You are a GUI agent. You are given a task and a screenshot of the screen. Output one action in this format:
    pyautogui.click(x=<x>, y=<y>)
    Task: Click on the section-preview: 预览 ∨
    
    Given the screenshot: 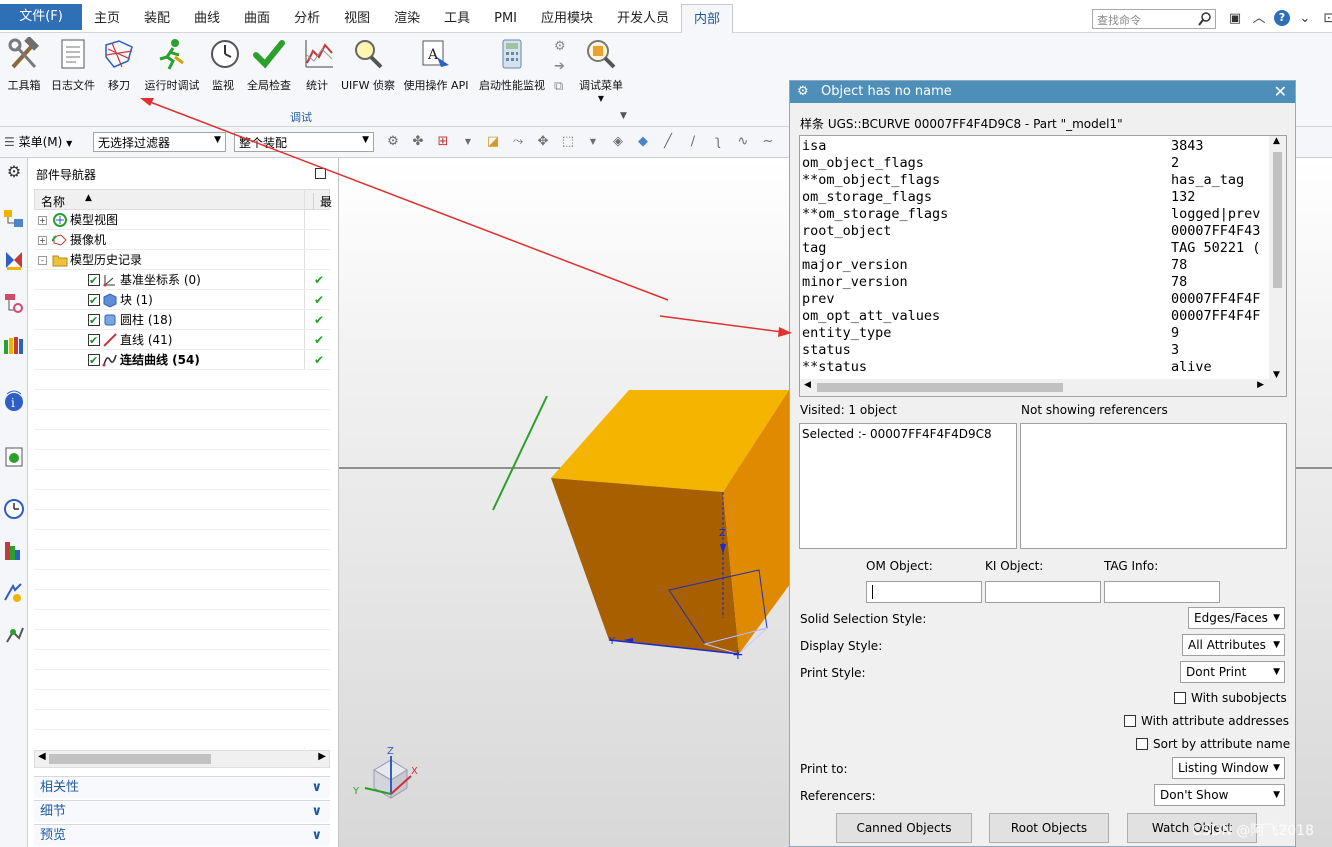 What is the action you would take?
    pyautogui.click(x=182, y=835)
    